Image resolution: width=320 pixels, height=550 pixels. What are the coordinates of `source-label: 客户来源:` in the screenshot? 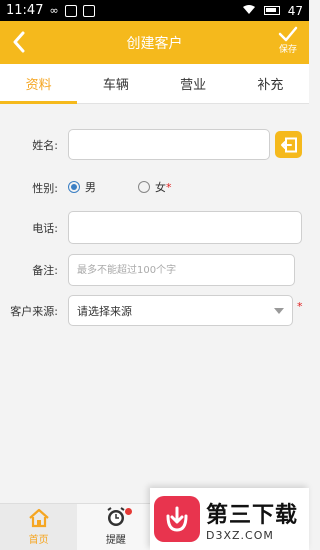 It's located at (34, 311).